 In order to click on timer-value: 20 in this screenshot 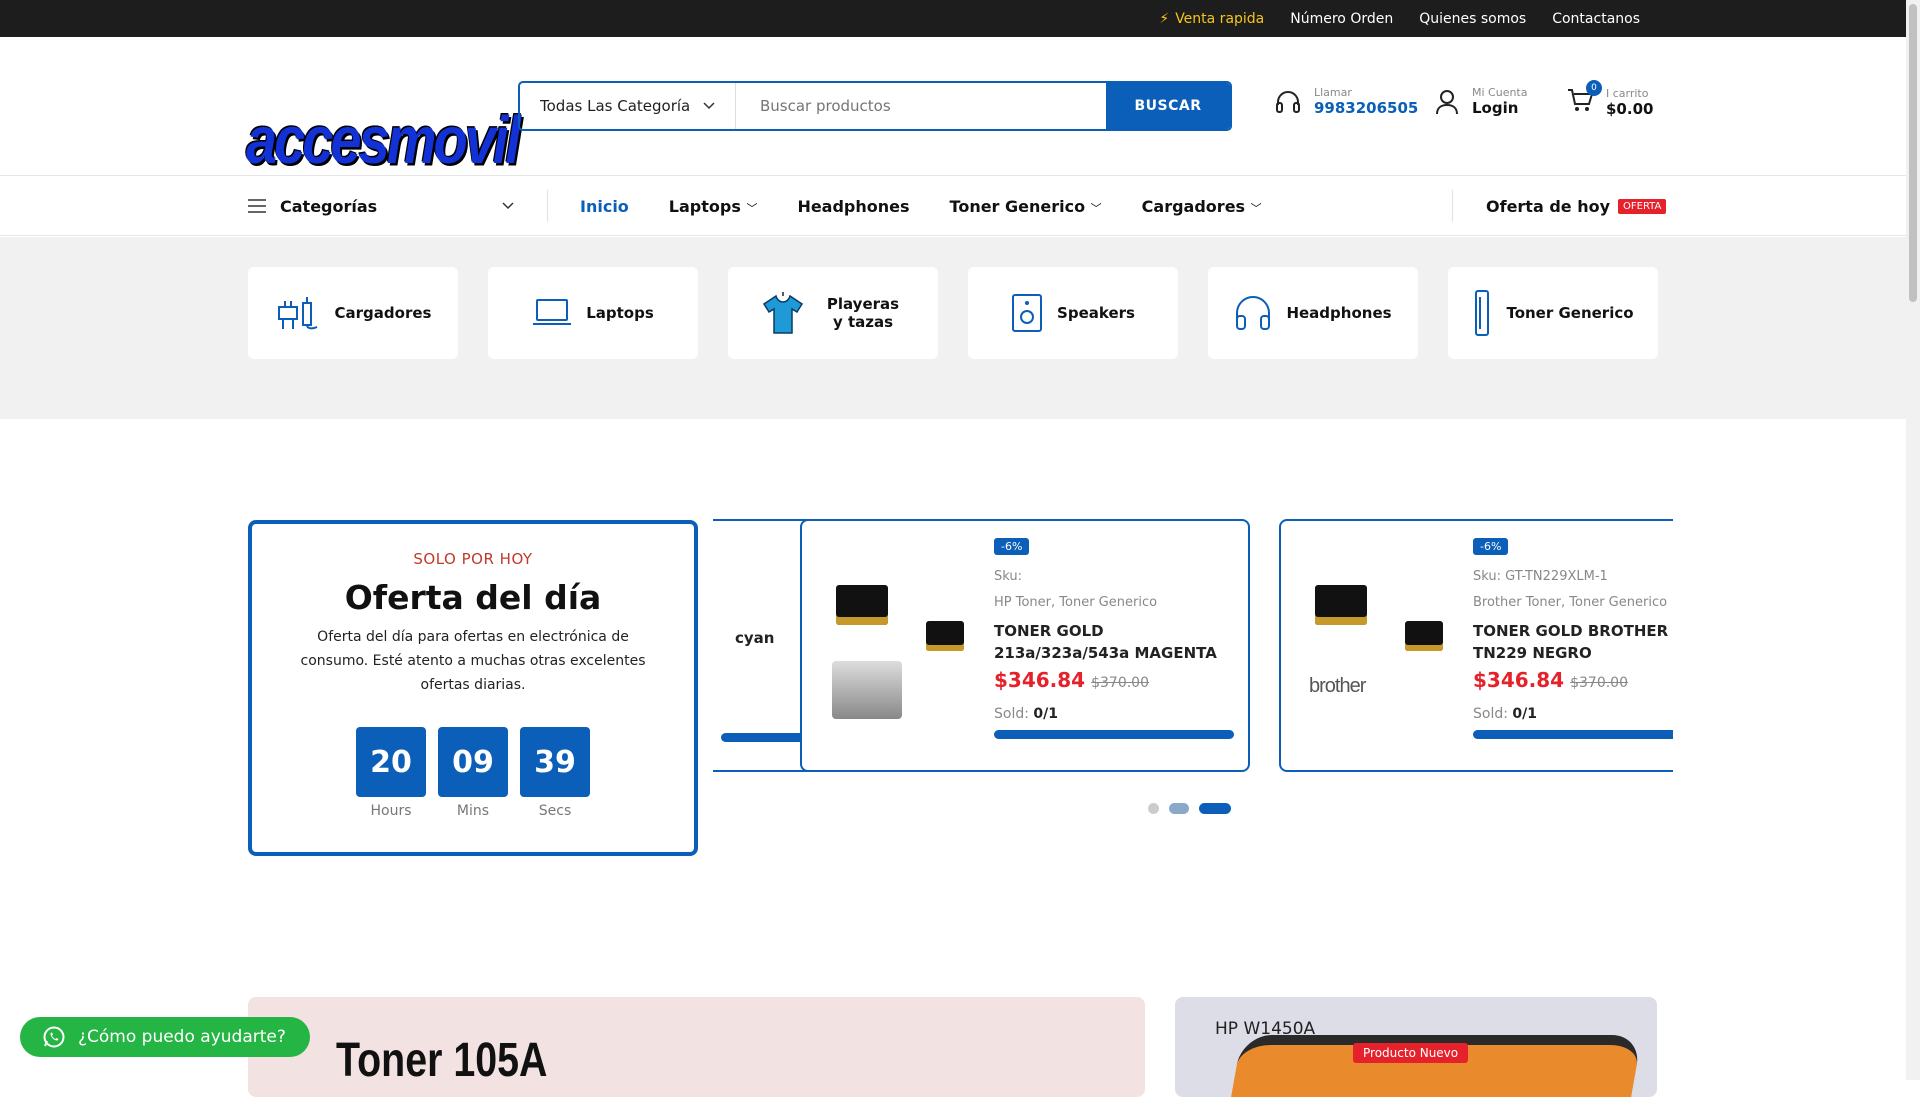, I will do `click(391, 762)`.